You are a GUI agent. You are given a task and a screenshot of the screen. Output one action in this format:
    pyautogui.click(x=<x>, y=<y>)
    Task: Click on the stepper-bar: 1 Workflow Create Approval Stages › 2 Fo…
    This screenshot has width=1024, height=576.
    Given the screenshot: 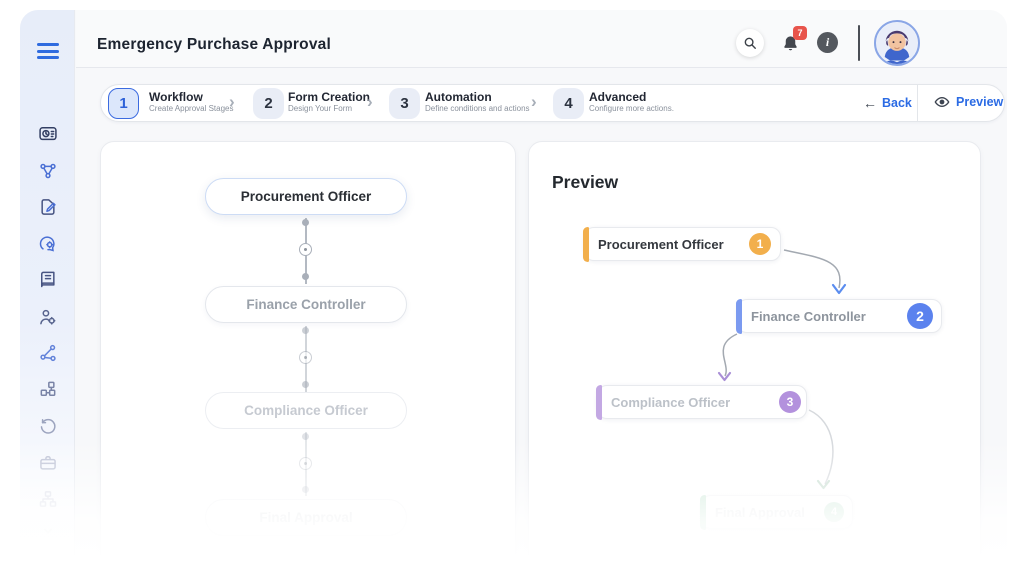 What is the action you would take?
    pyautogui.click(x=552, y=103)
    